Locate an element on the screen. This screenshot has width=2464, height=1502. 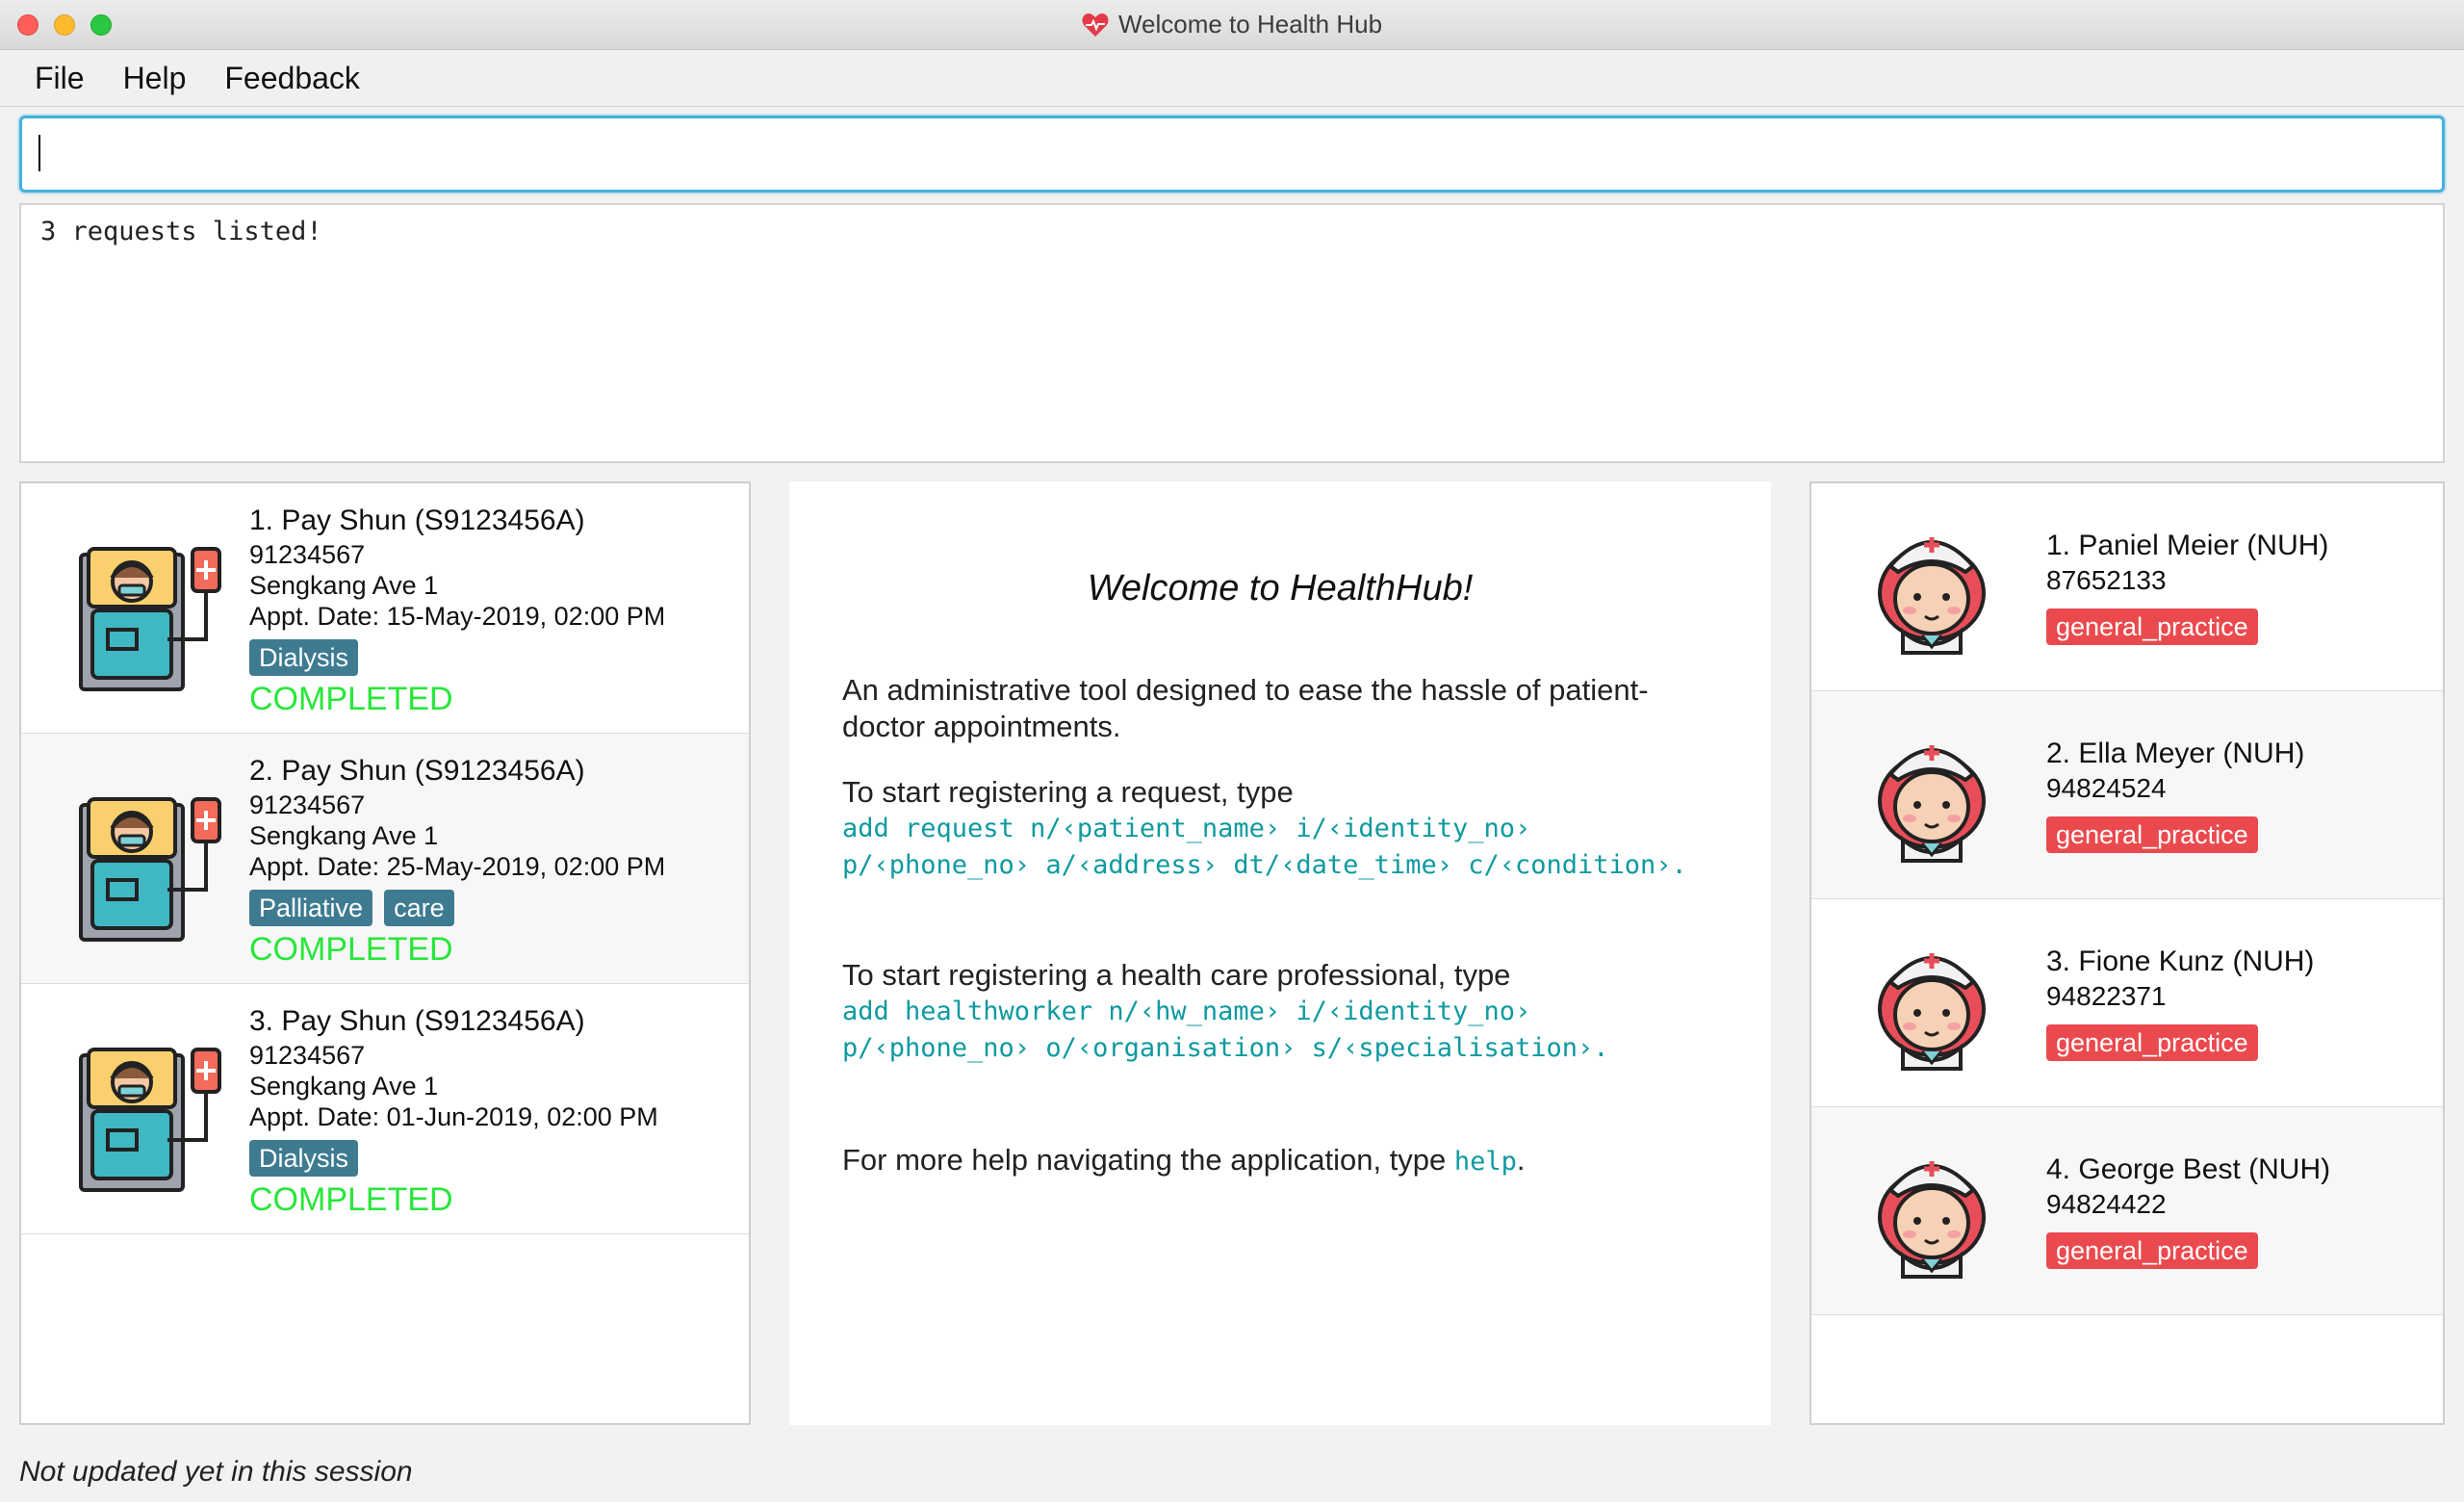
healthworker-name: 2. Ella Meyer (NUH) is located at coordinates (2175, 753).